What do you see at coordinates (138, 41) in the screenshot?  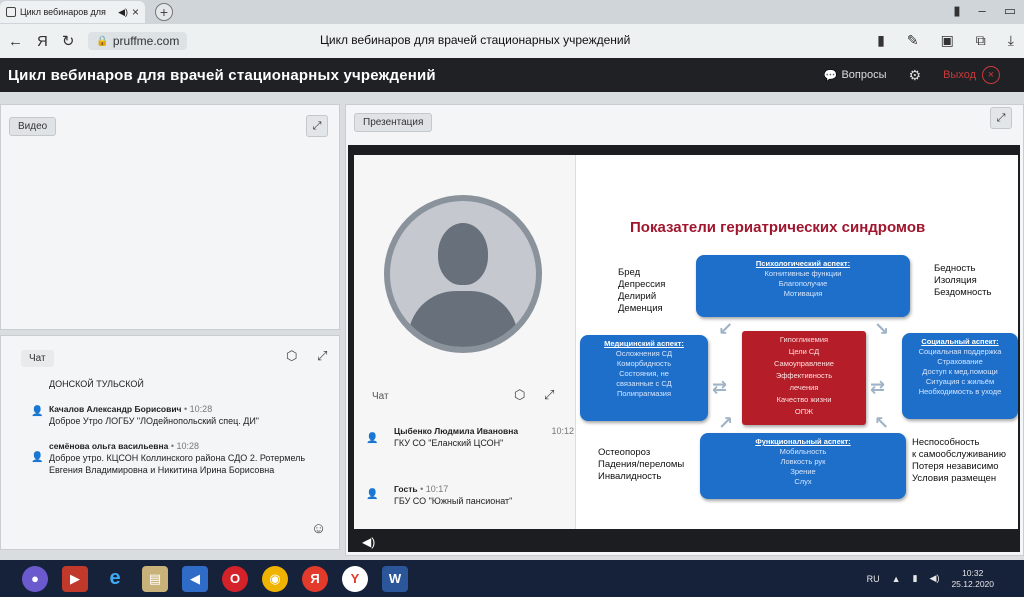 I see `url-field: 🔒 pruffme.com` at bounding box center [138, 41].